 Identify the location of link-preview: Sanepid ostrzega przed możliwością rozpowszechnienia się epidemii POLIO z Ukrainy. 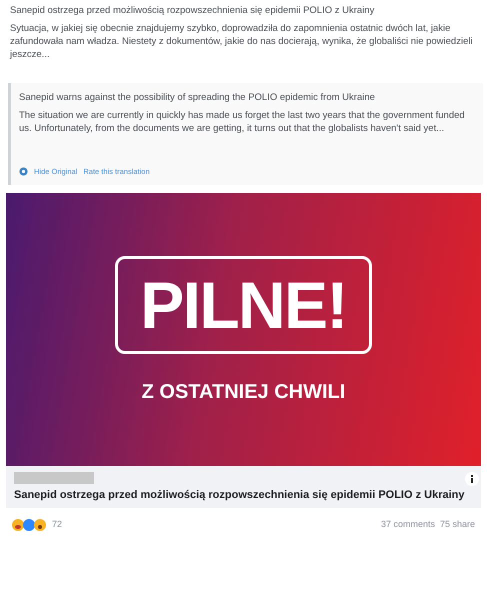
(243, 487).